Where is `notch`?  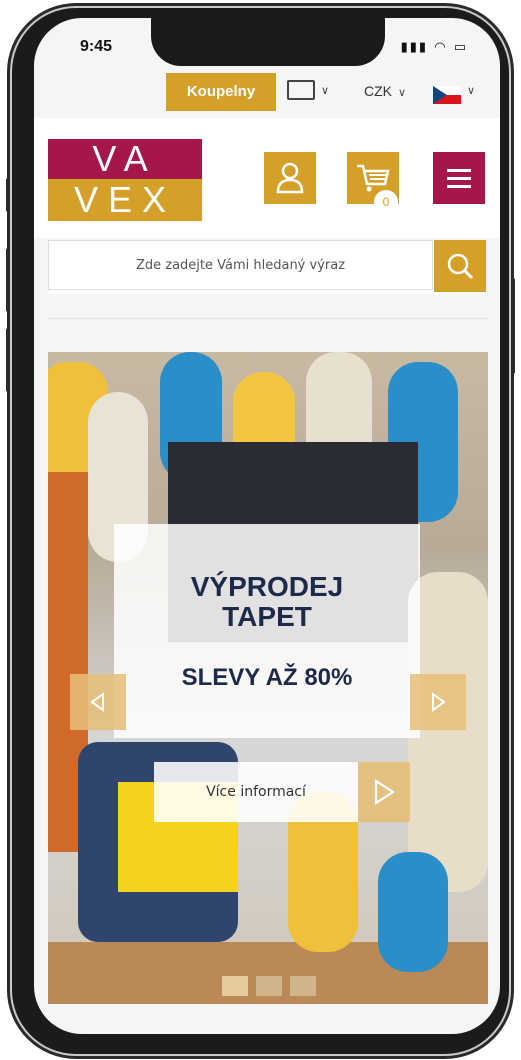 notch is located at coordinates (268, 42).